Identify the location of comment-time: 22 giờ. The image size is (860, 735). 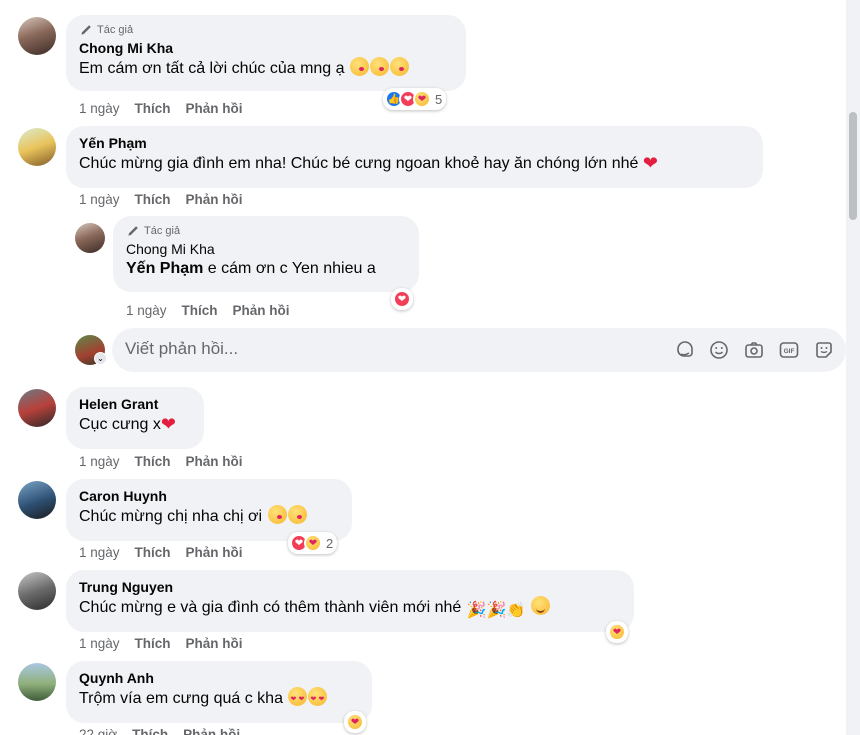
(98, 731).